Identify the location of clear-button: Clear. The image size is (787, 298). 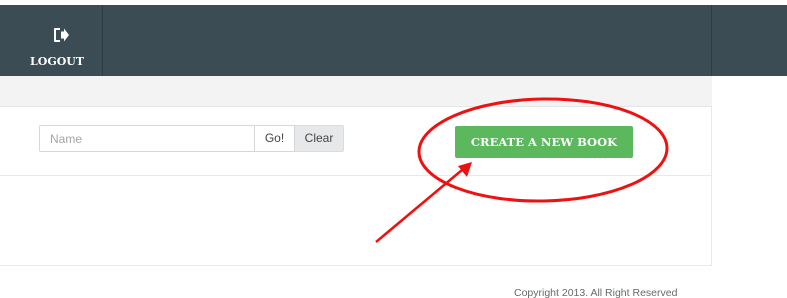
(319, 138).